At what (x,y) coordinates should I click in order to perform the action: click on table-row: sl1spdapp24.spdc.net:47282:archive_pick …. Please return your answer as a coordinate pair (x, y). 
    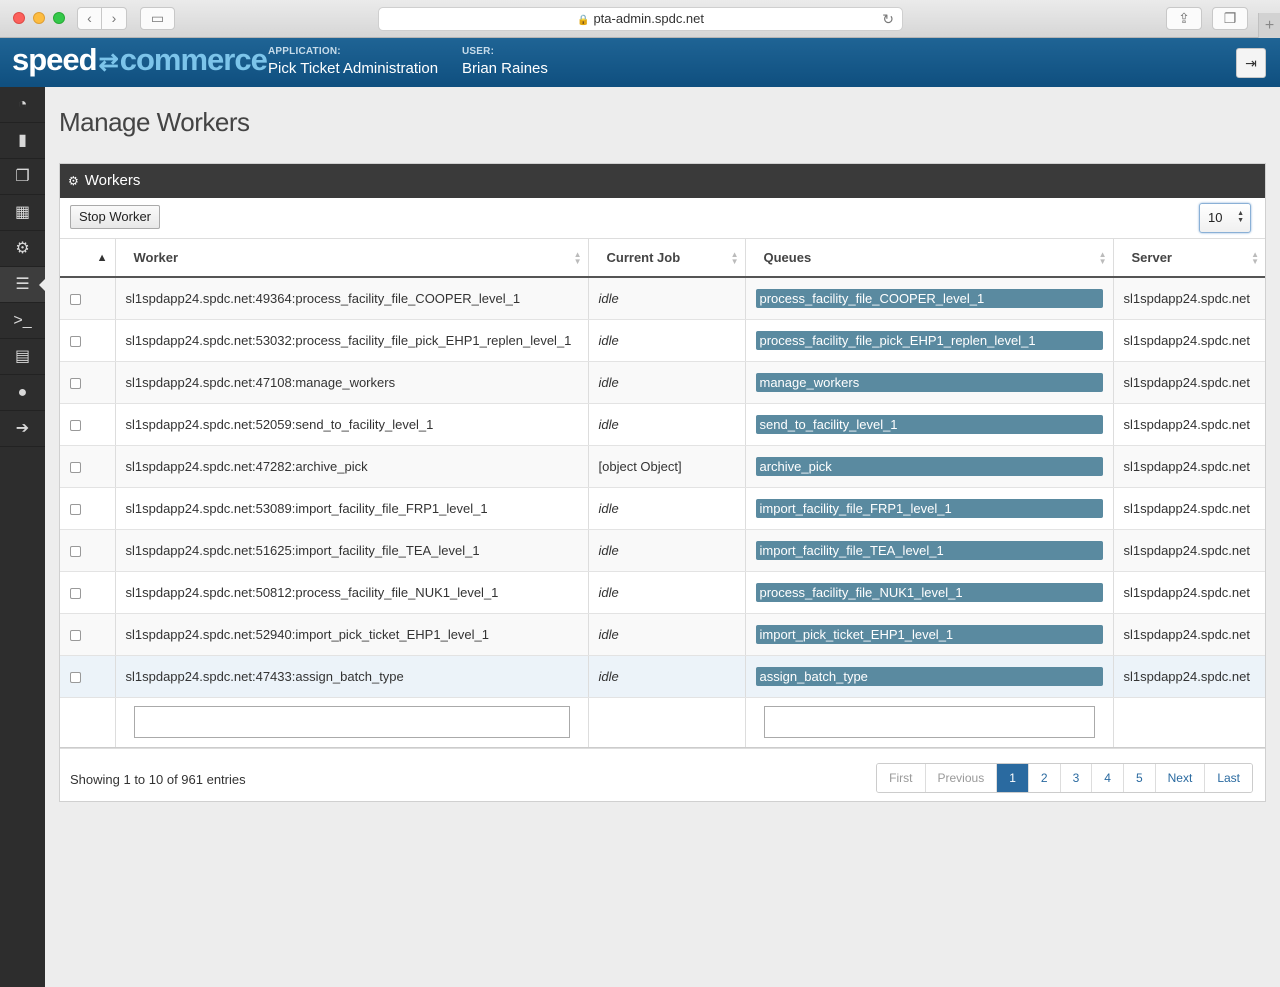
    Looking at the image, I should click on (662, 466).